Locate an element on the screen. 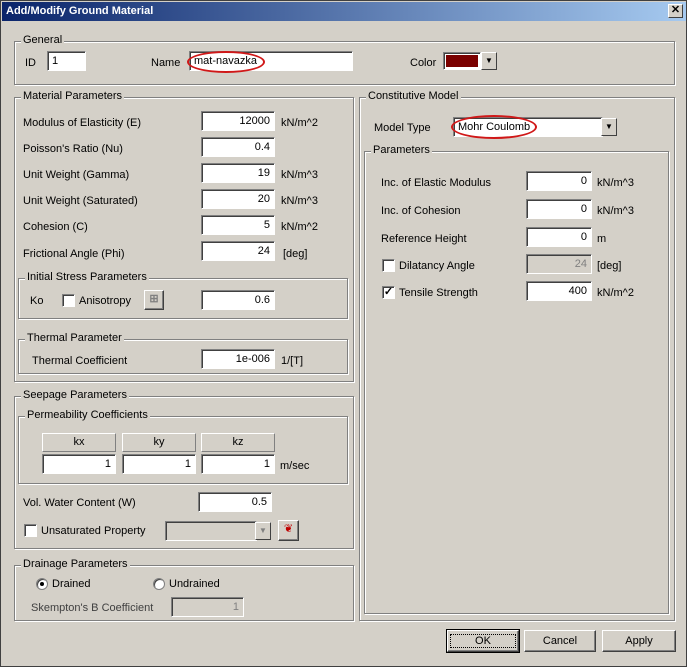 This screenshot has width=687, height=667. cohesion-input: 5 is located at coordinates (238, 225).